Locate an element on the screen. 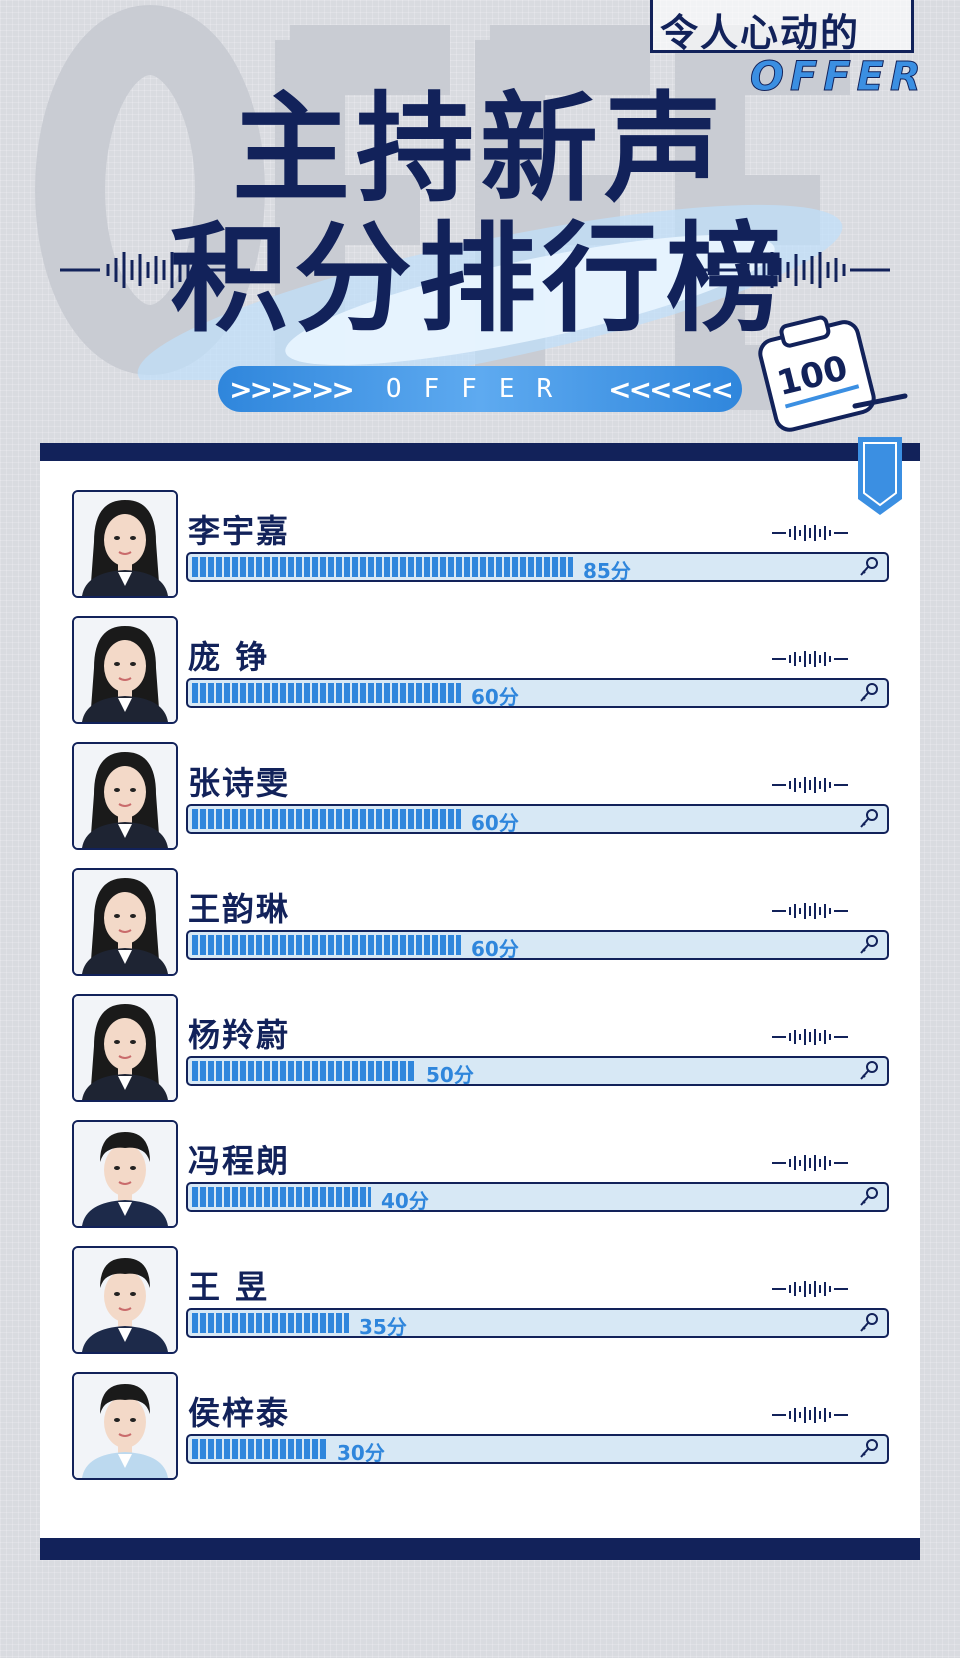 This screenshot has width=960, height=1658. contestant-name: 冯程朗 is located at coordinates (239, 1161).